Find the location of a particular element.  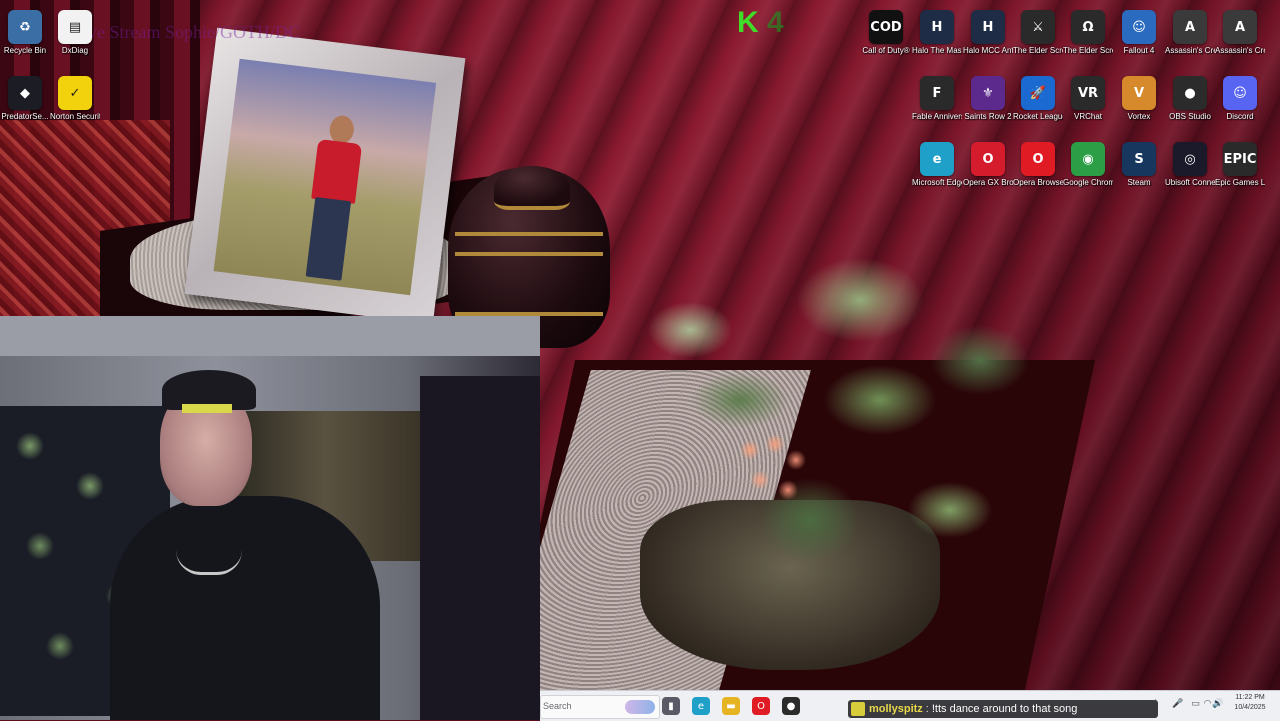

halo-mcc-icon: H is located at coordinates (937, 27).